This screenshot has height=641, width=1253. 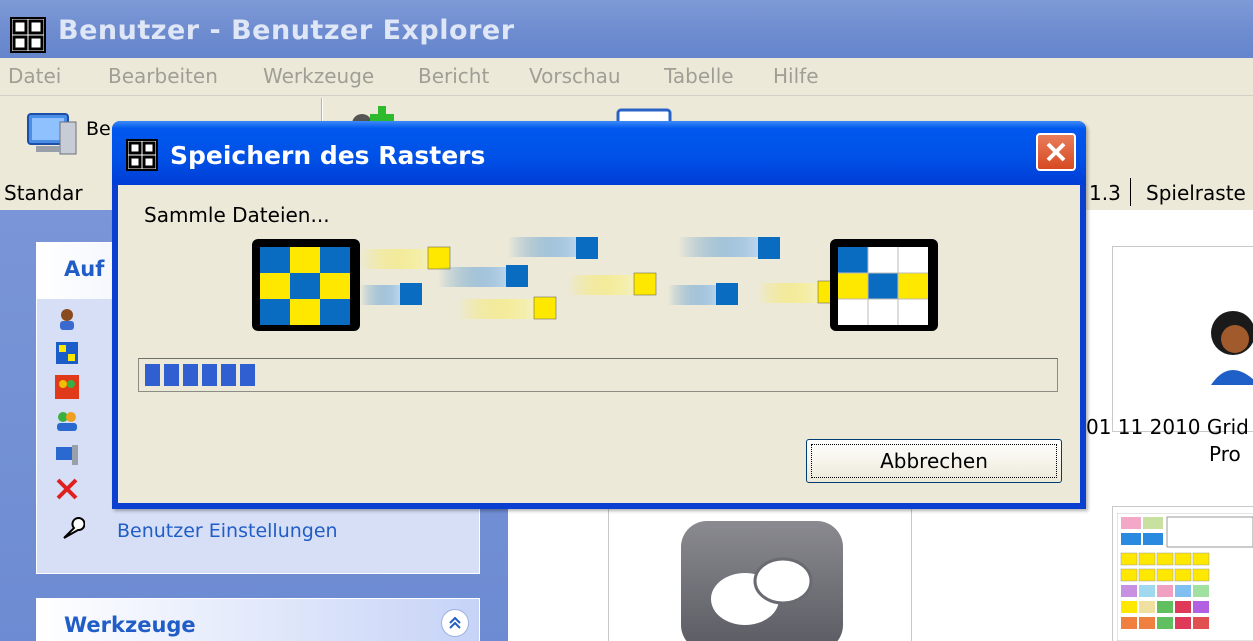 What do you see at coordinates (1225, 454) in the screenshot?
I see `card-caption-line2: Pro` at bounding box center [1225, 454].